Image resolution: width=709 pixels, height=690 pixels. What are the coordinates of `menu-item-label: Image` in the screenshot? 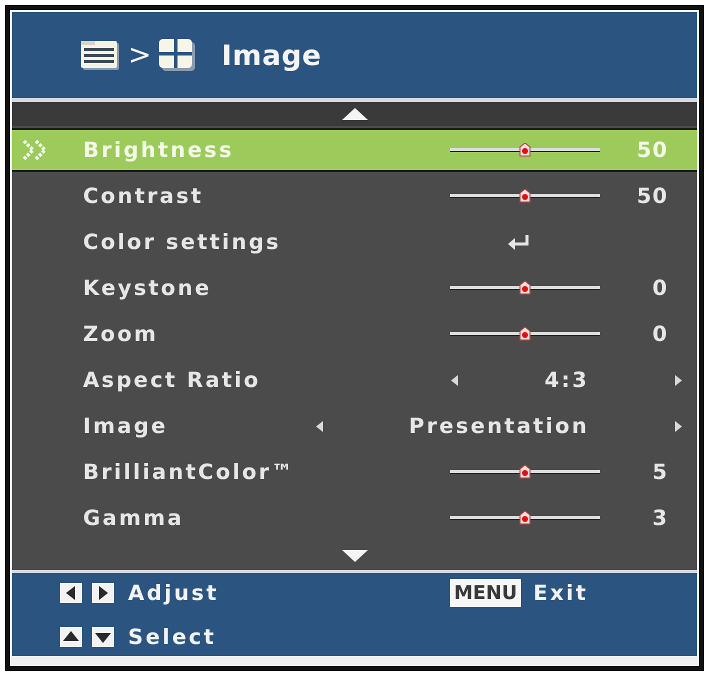 It's located at (125, 426).